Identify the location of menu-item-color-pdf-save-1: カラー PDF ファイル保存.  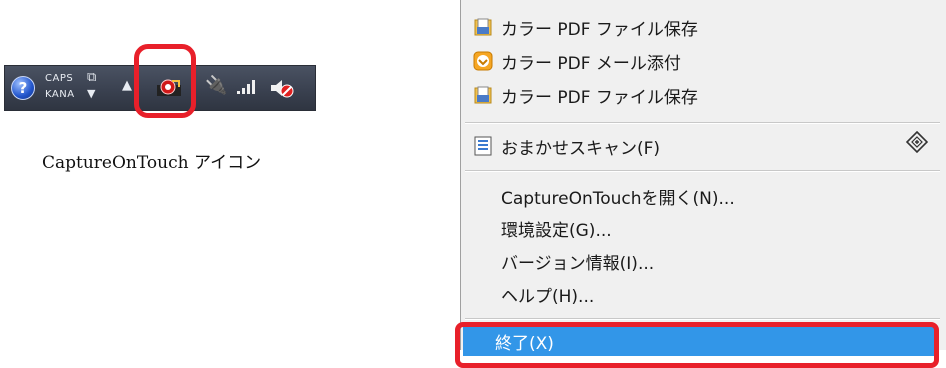
(585, 27).